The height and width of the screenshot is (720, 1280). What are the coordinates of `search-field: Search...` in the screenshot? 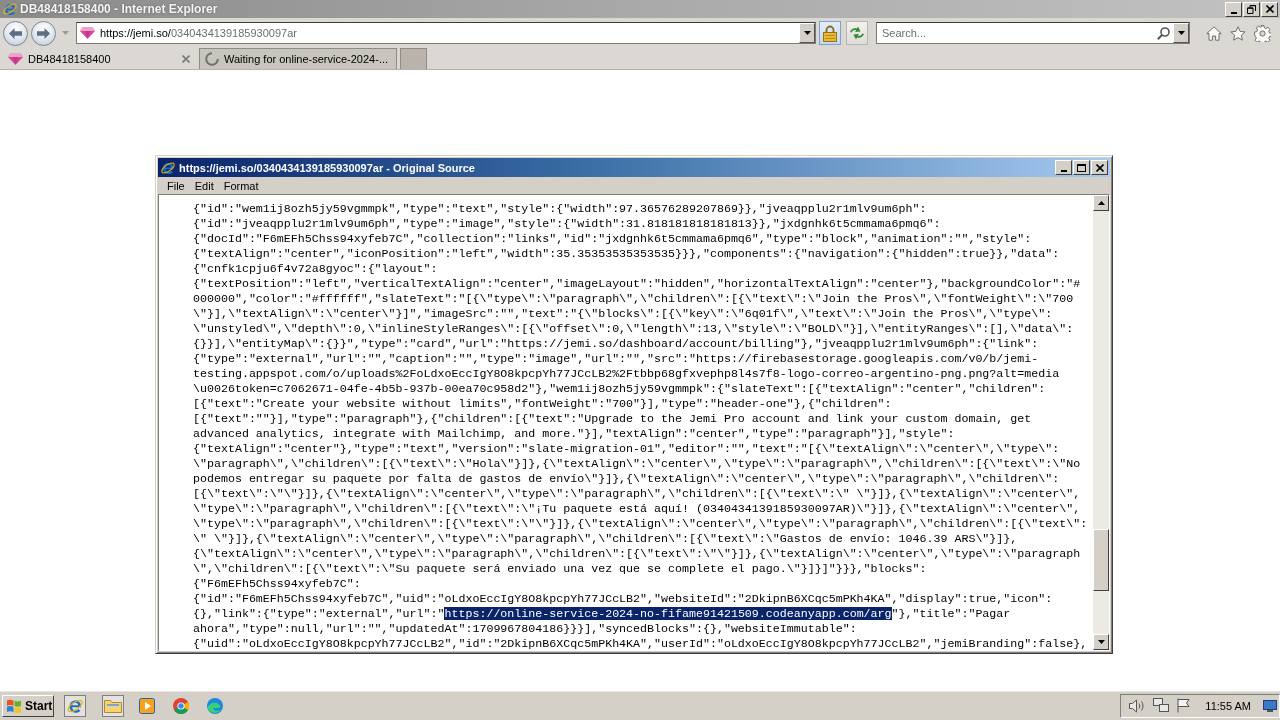 It's located at (1033, 33).